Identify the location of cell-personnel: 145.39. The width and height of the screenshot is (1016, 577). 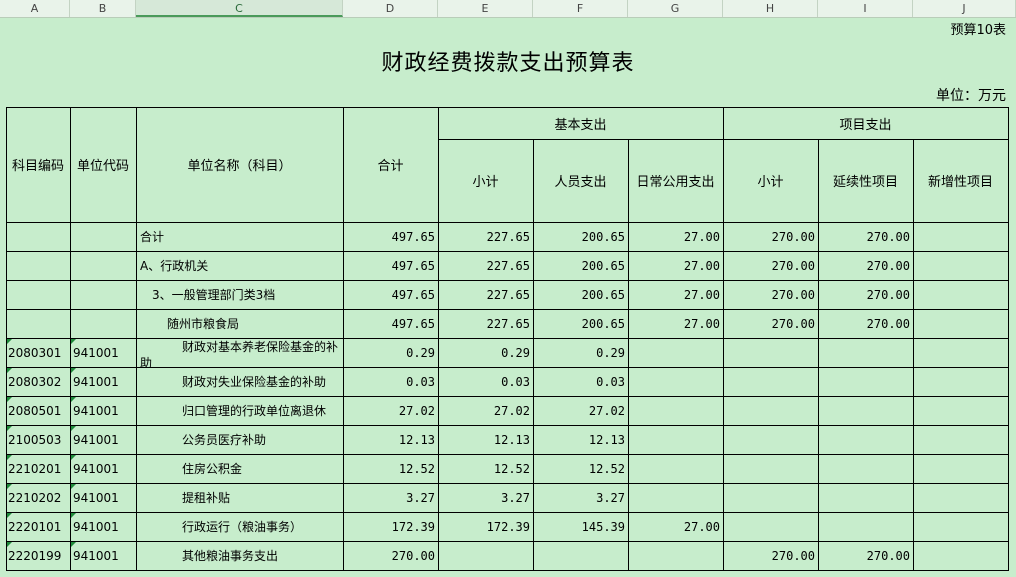
(581, 527).